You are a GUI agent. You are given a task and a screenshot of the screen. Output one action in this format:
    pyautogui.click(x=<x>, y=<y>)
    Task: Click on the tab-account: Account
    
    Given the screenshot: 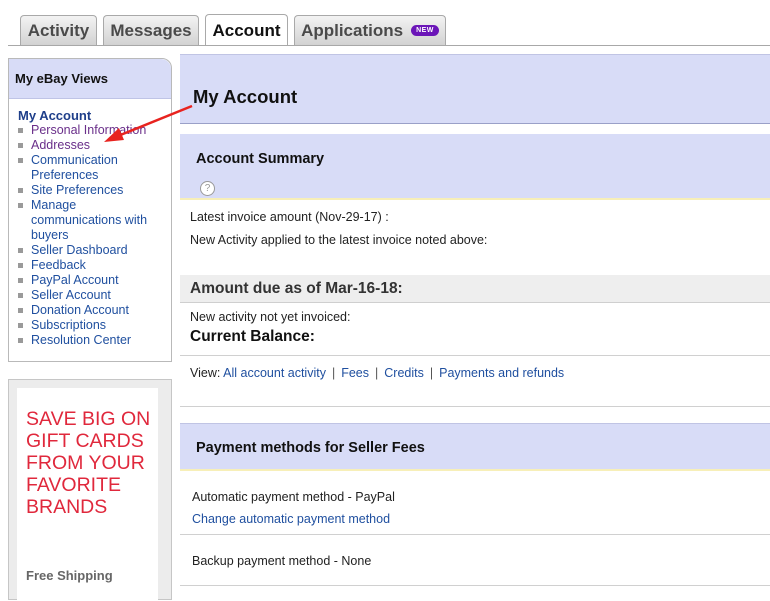 What is the action you would take?
    pyautogui.click(x=246, y=30)
    